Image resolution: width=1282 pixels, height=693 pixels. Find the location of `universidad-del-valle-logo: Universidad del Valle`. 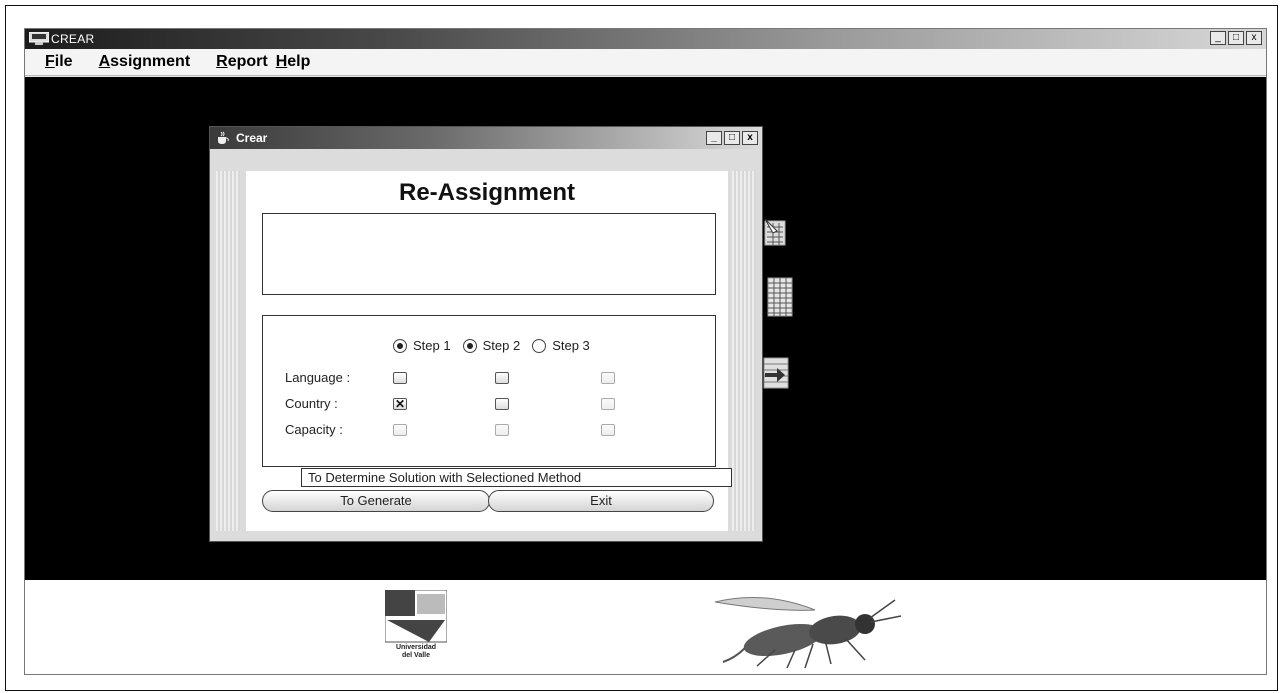

universidad-del-valle-logo: Universidad del Valle is located at coordinates (416, 628).